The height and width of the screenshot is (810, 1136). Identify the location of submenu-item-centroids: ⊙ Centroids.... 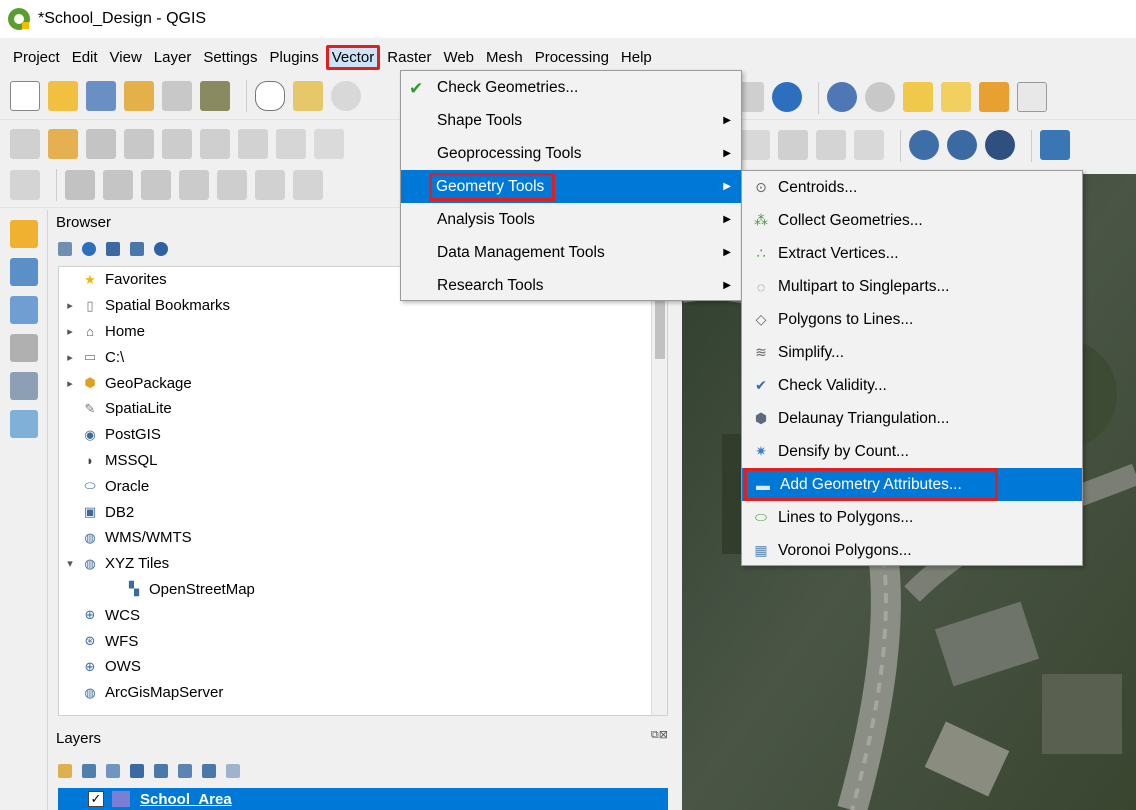
(912, 187).